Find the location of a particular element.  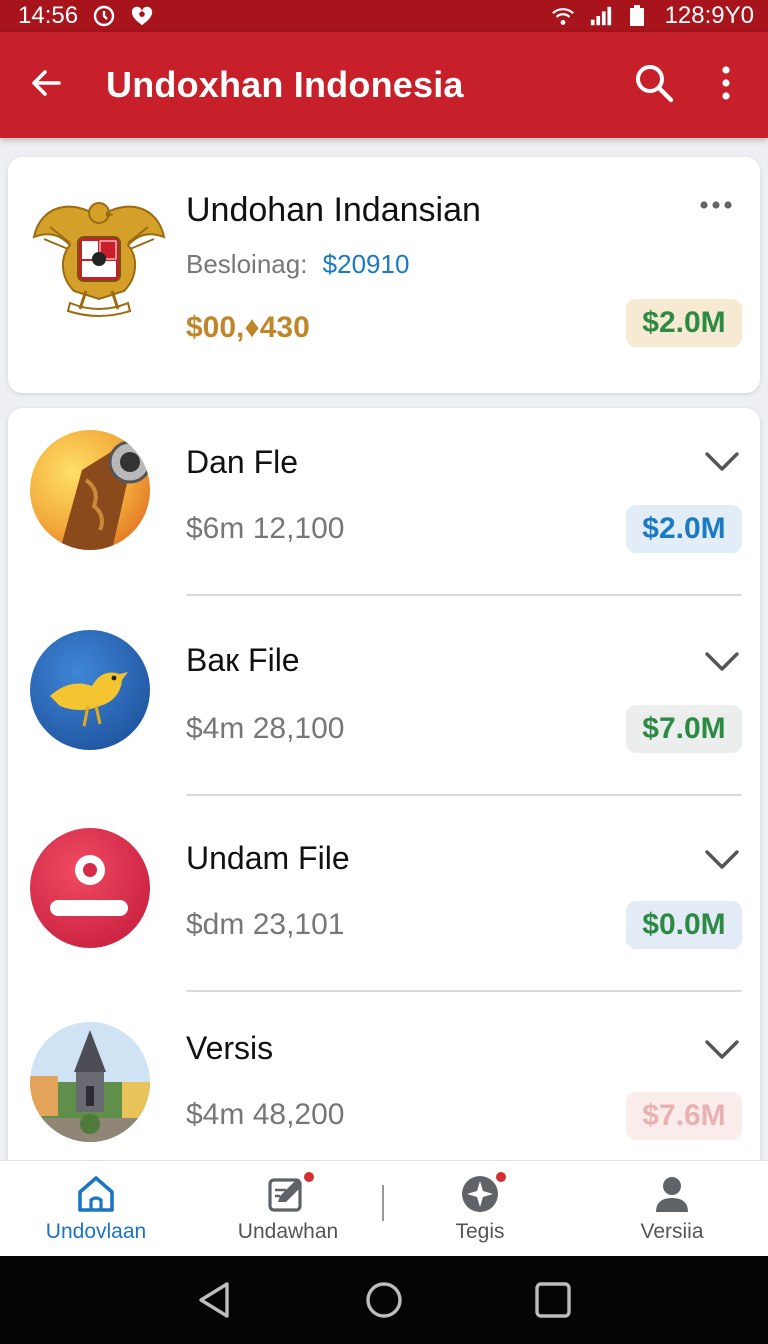

edit-icon is located at coordinates (291, 1191).